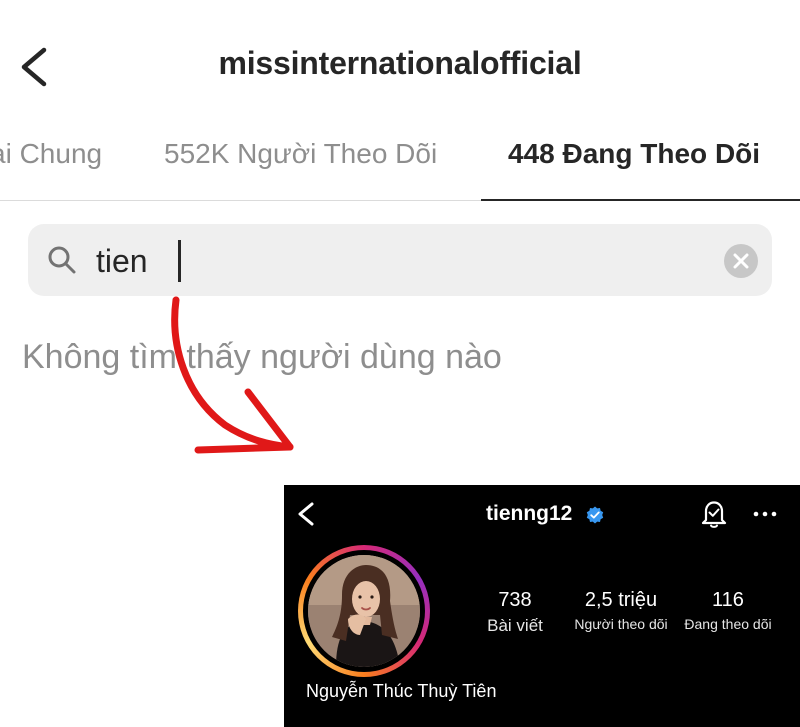  I want to click on avatar, so click(364, 611).